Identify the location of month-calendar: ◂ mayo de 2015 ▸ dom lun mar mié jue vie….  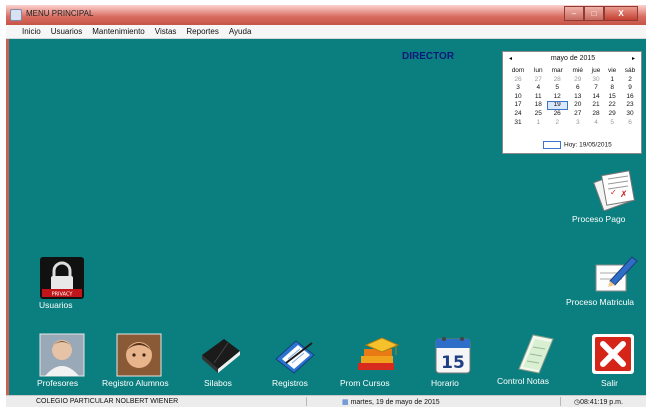
(572, 102).